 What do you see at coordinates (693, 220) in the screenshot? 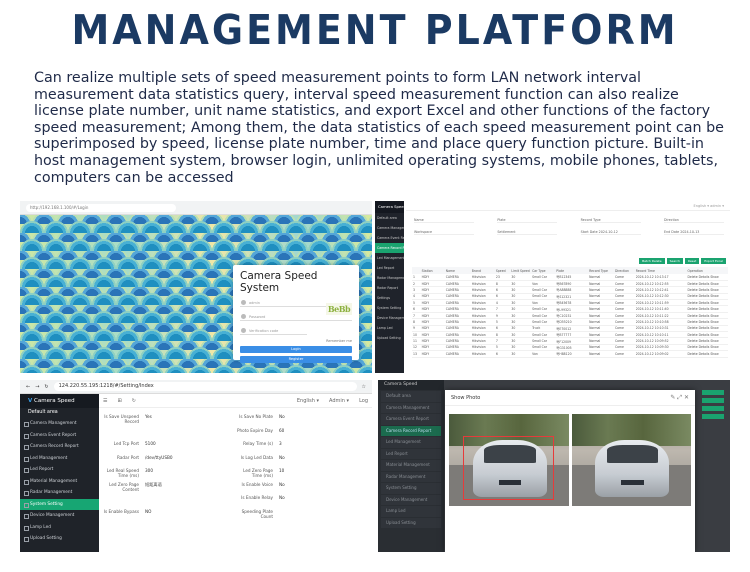
I see `filter-field: Direction` at bounding box center [693, 220].